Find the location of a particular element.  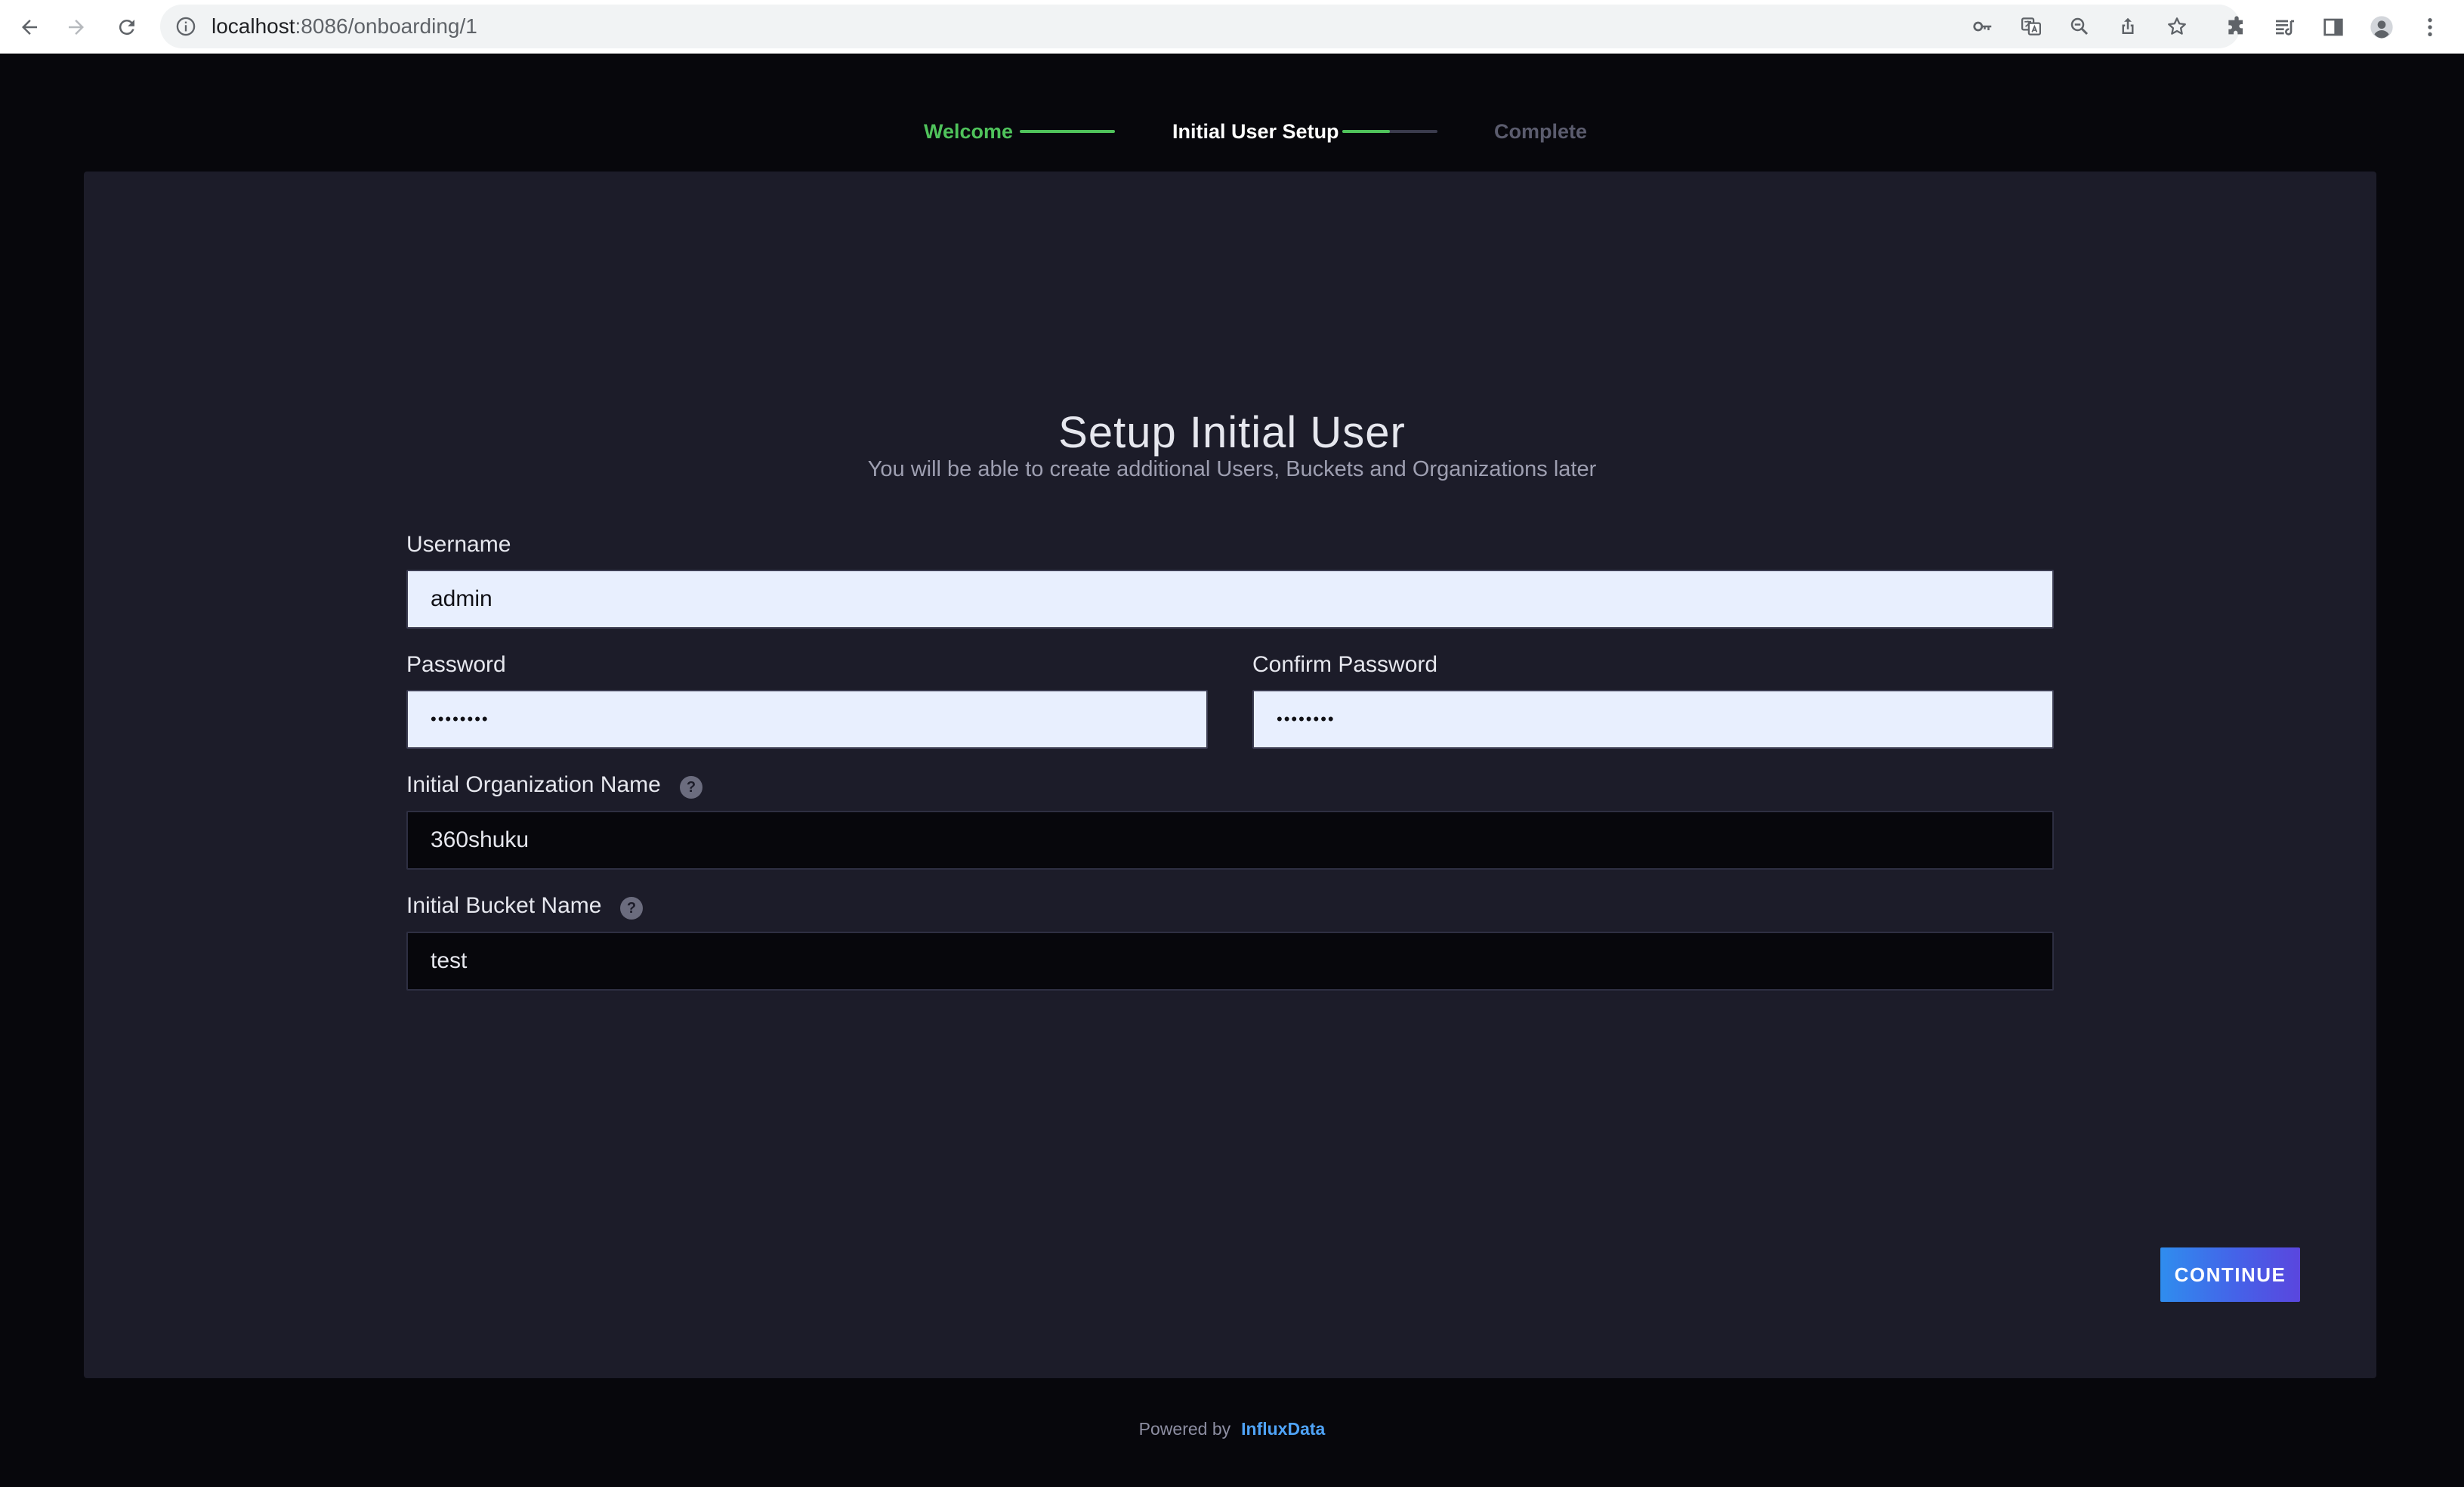

translate-icon is located at coordinates (2032, 26).